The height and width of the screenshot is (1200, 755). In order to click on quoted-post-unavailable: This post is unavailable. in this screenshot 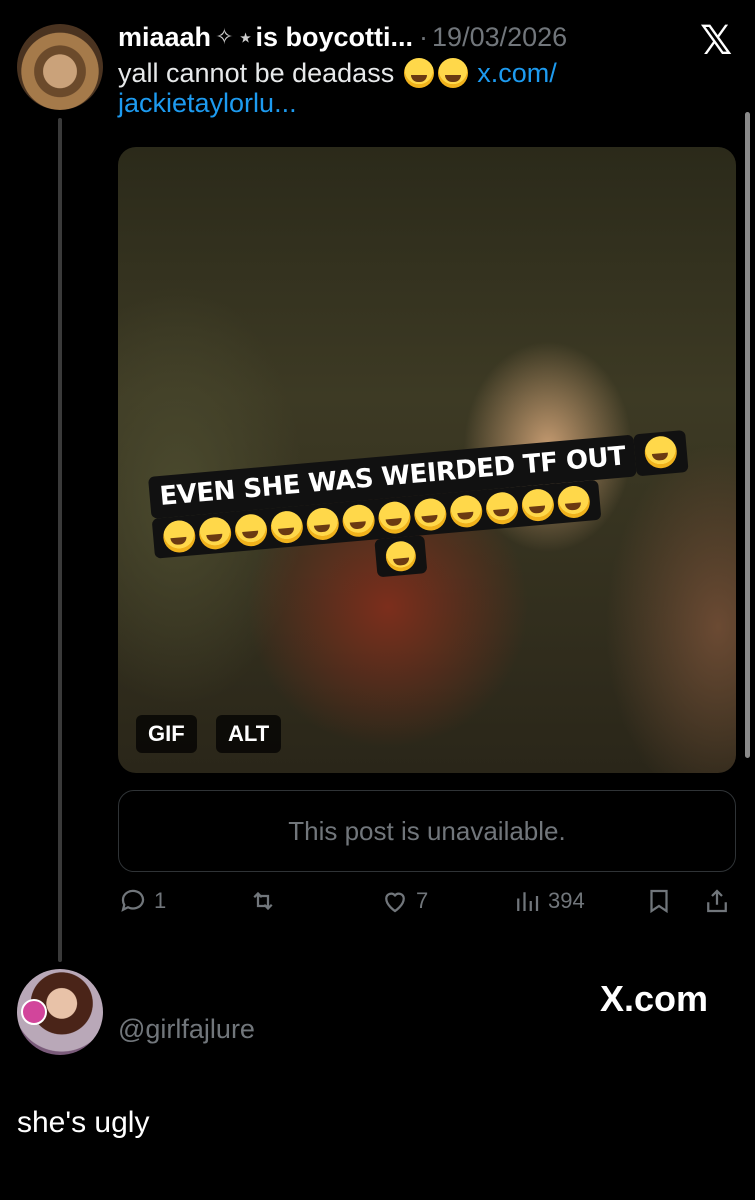, I will do `click(427, 831)`.